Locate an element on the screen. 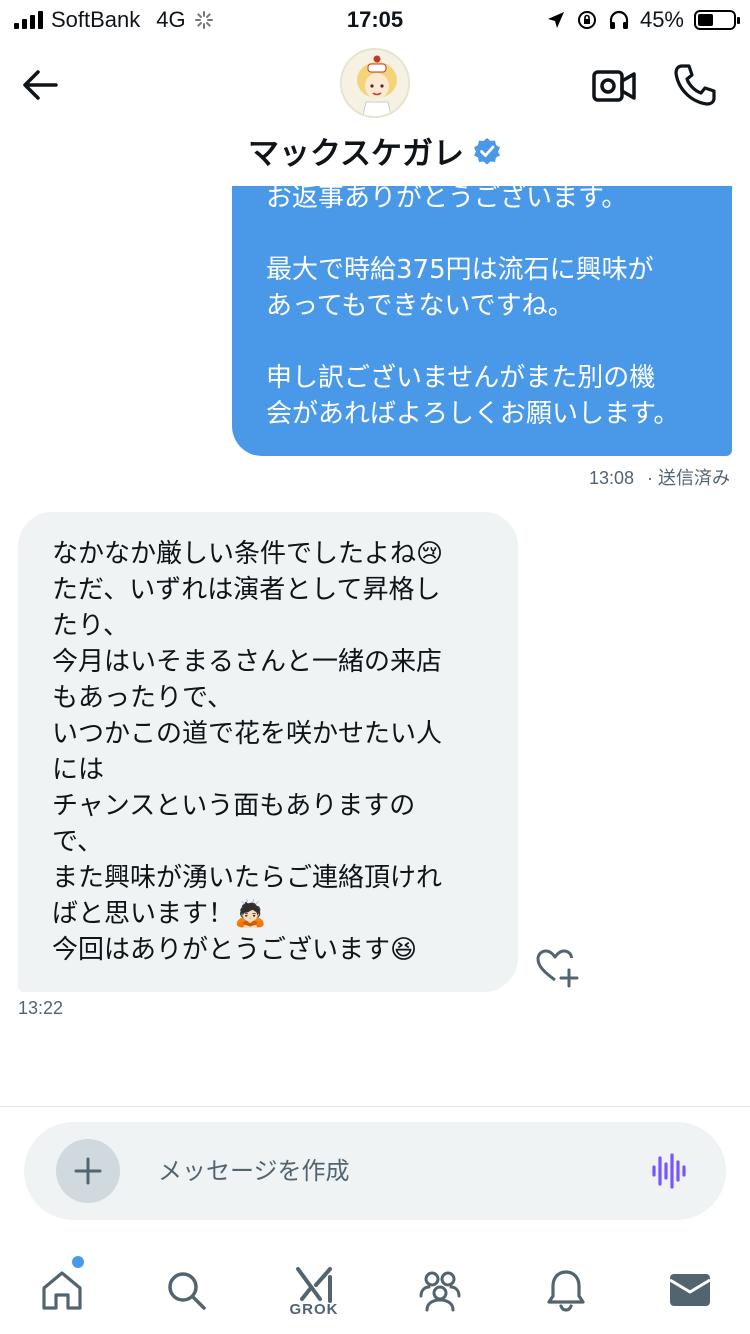 The height and width of the screenshot is (1334, 750). outgoing-time: 13:08 is located at coordinates (611, 478).